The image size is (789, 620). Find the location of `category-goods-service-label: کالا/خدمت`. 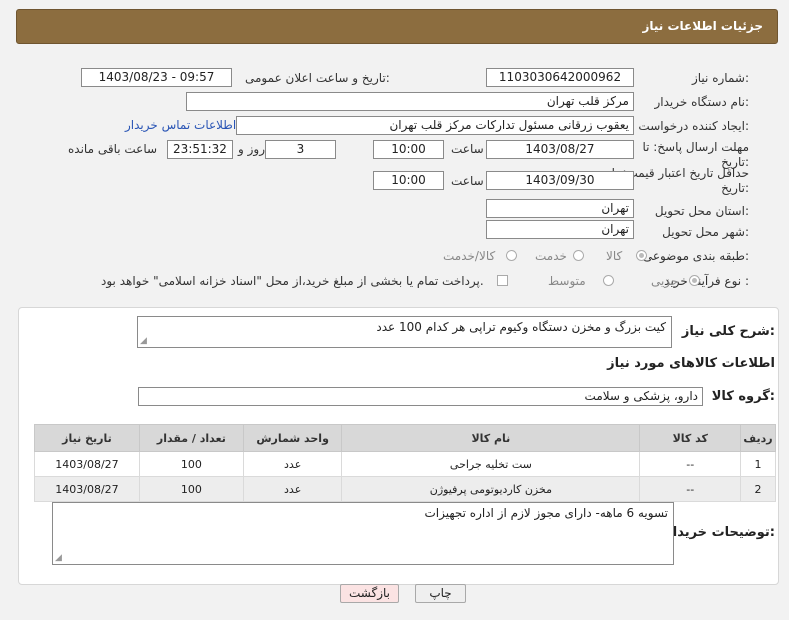

category-goods-service-label: کالا/خدمت is located at coordinates (469, 256).